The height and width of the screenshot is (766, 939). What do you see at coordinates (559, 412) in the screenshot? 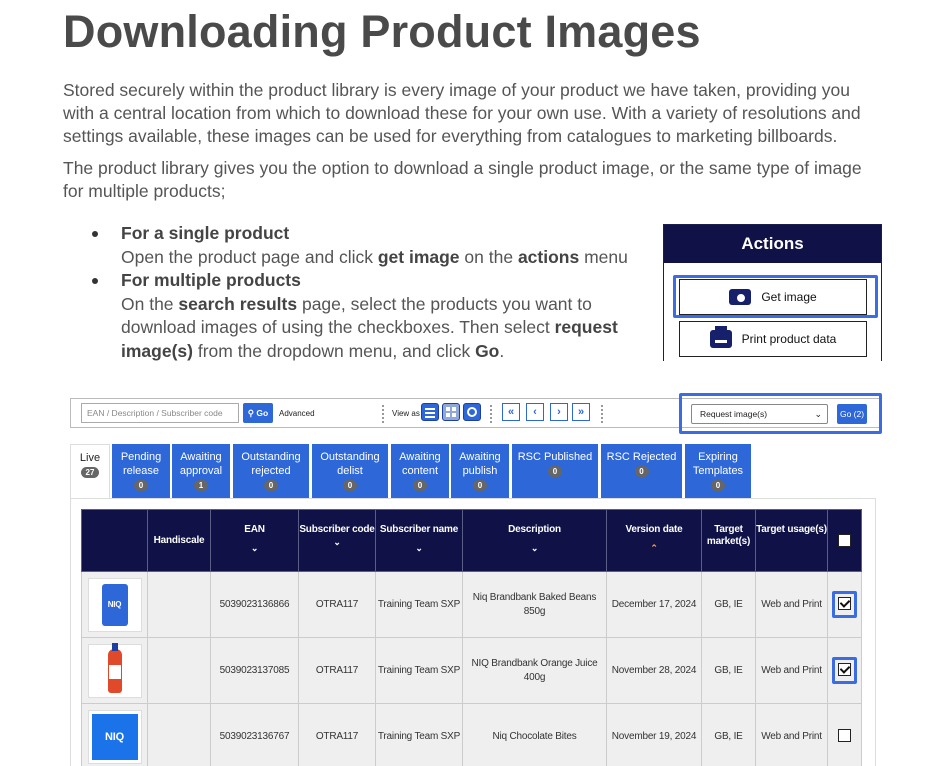
I see `next-page-button: ›` at bounding box center [559, 412].